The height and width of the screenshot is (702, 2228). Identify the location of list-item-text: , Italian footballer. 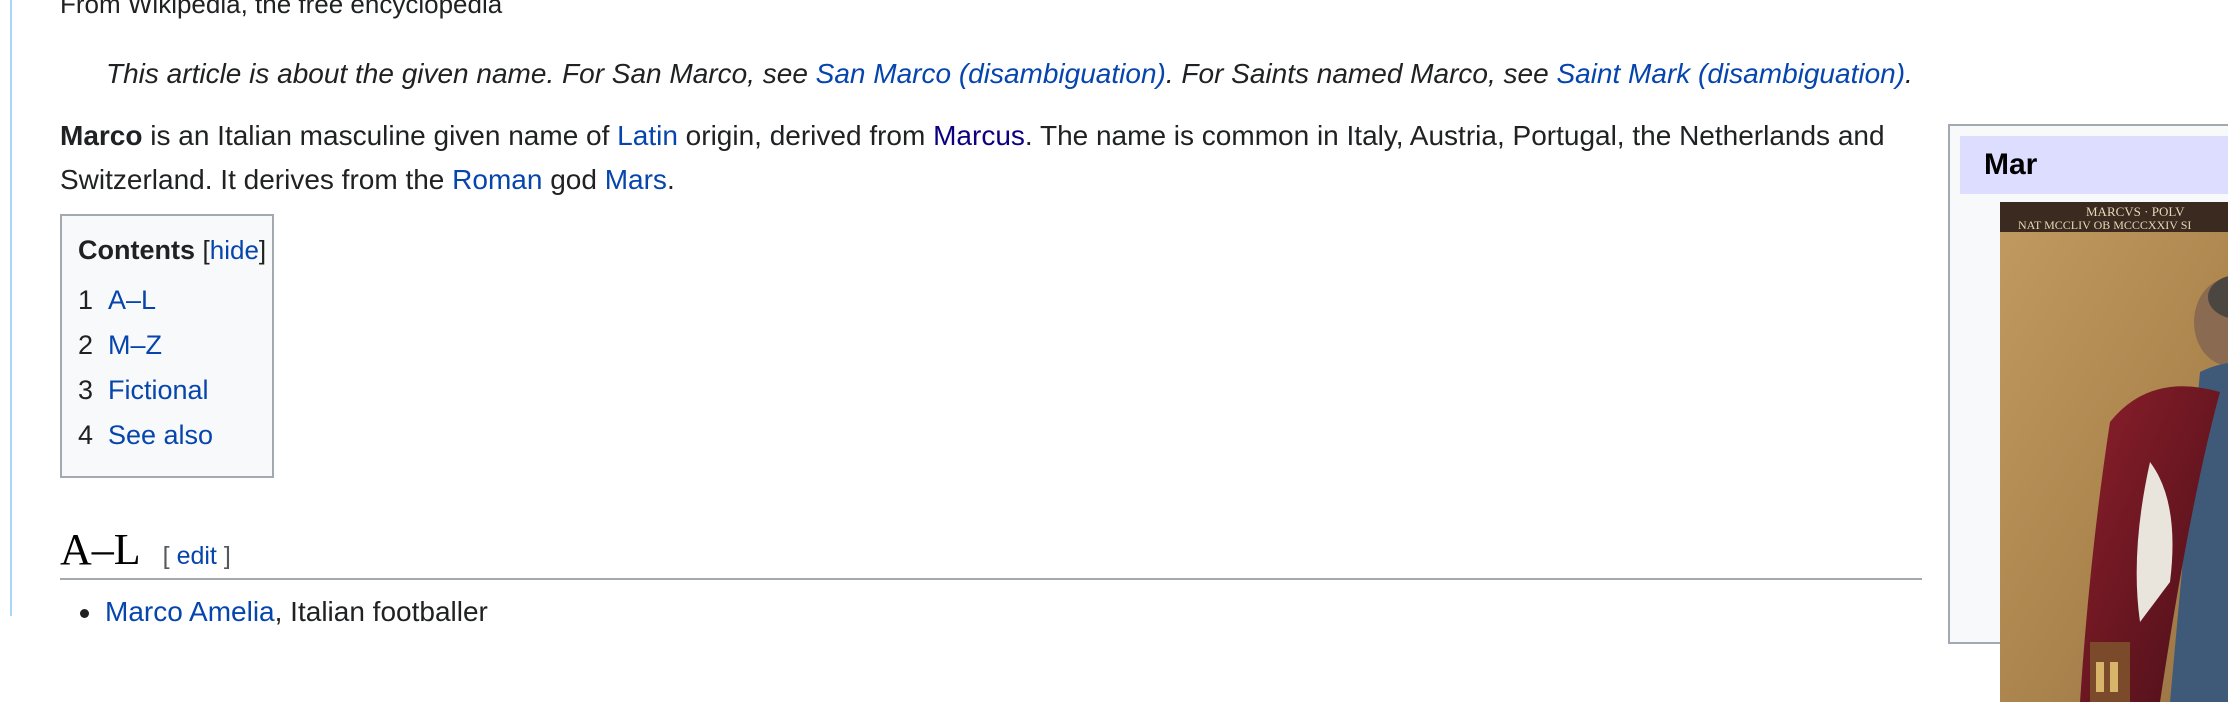
(381, 611).